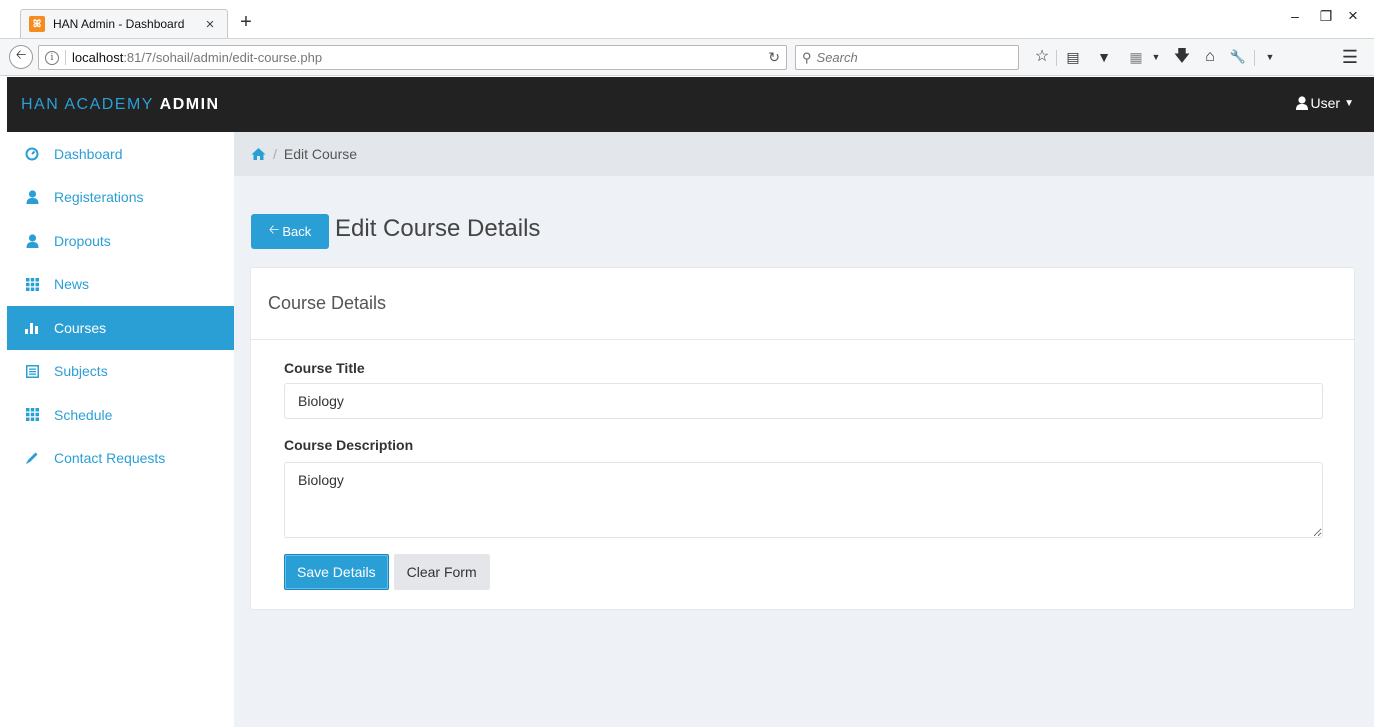 This screenshot has width=1374, height=727. What do you see at coordinates (441, 572) in the screenshot?
I see `clear-form-button: Clear Form` at bounding box center [441, 572].